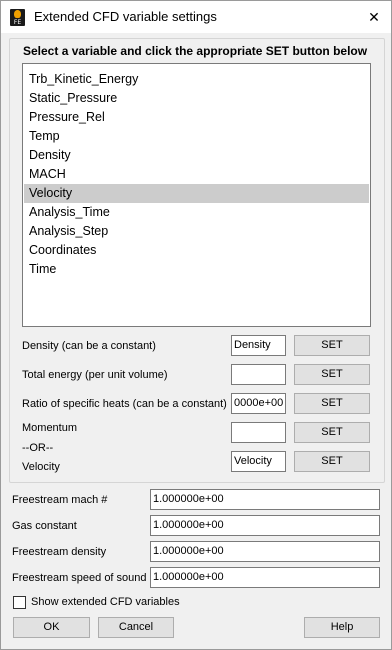 This screenshot has height=650, width=392. I want to click on density-set-button: SET, so click(332, 345).